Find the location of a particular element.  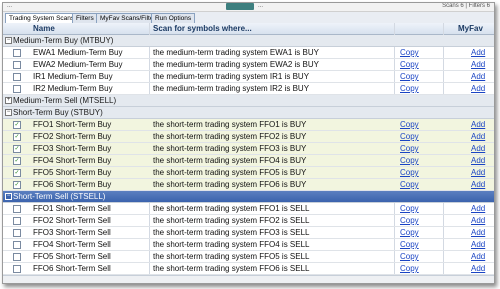

tab-run-options: Run Options is located at coordinates (173, 18).